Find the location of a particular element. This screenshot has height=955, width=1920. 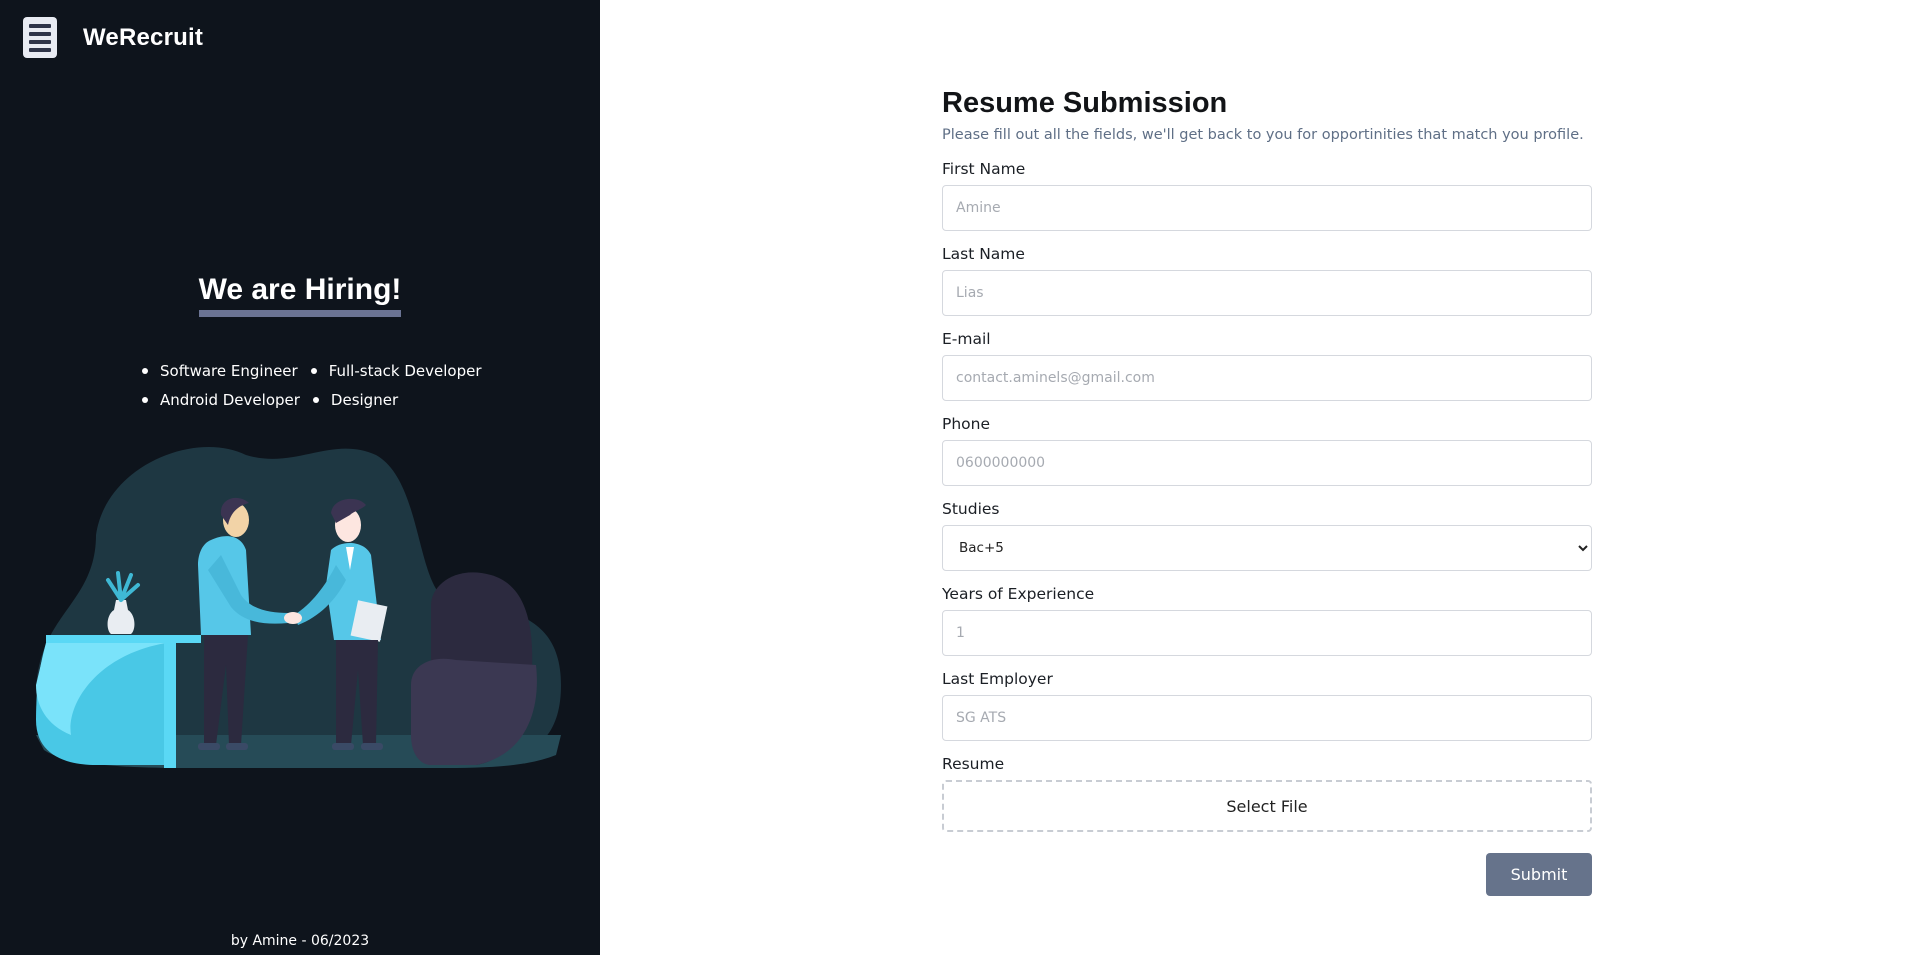

resume-file-dropzone: Select File is located at coordinates (1267, 806).